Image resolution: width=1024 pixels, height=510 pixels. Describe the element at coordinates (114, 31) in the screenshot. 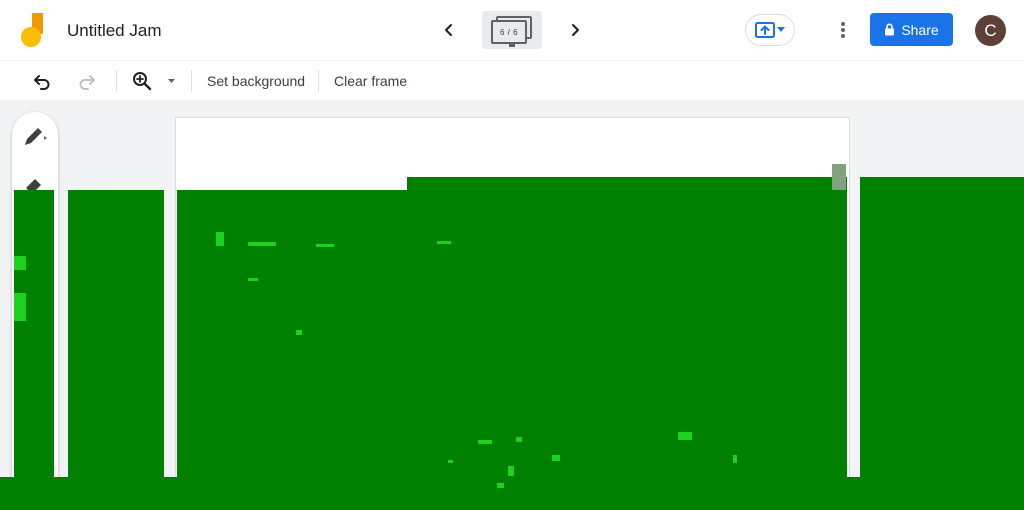

I see `document-title: Untitled Jam` at that location.